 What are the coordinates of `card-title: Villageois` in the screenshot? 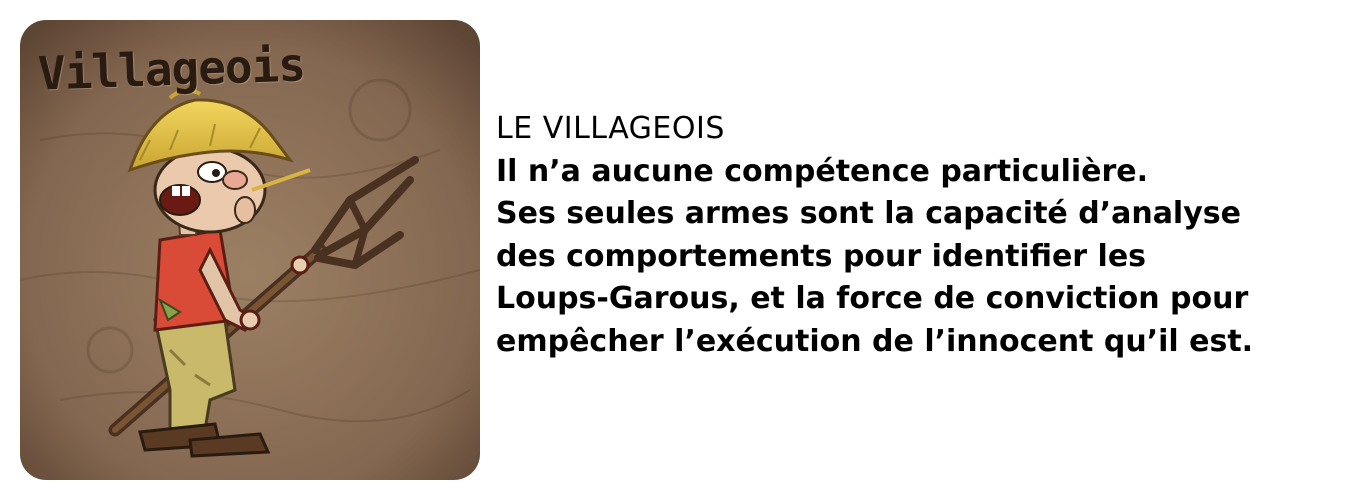 It's located at (171, 69).